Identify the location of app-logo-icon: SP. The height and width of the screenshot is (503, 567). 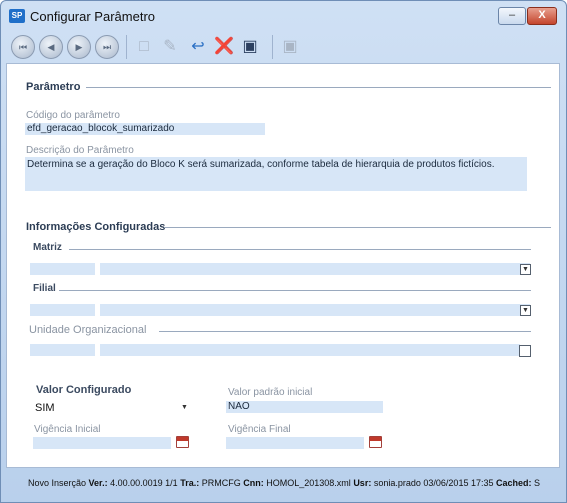
(17, 16).